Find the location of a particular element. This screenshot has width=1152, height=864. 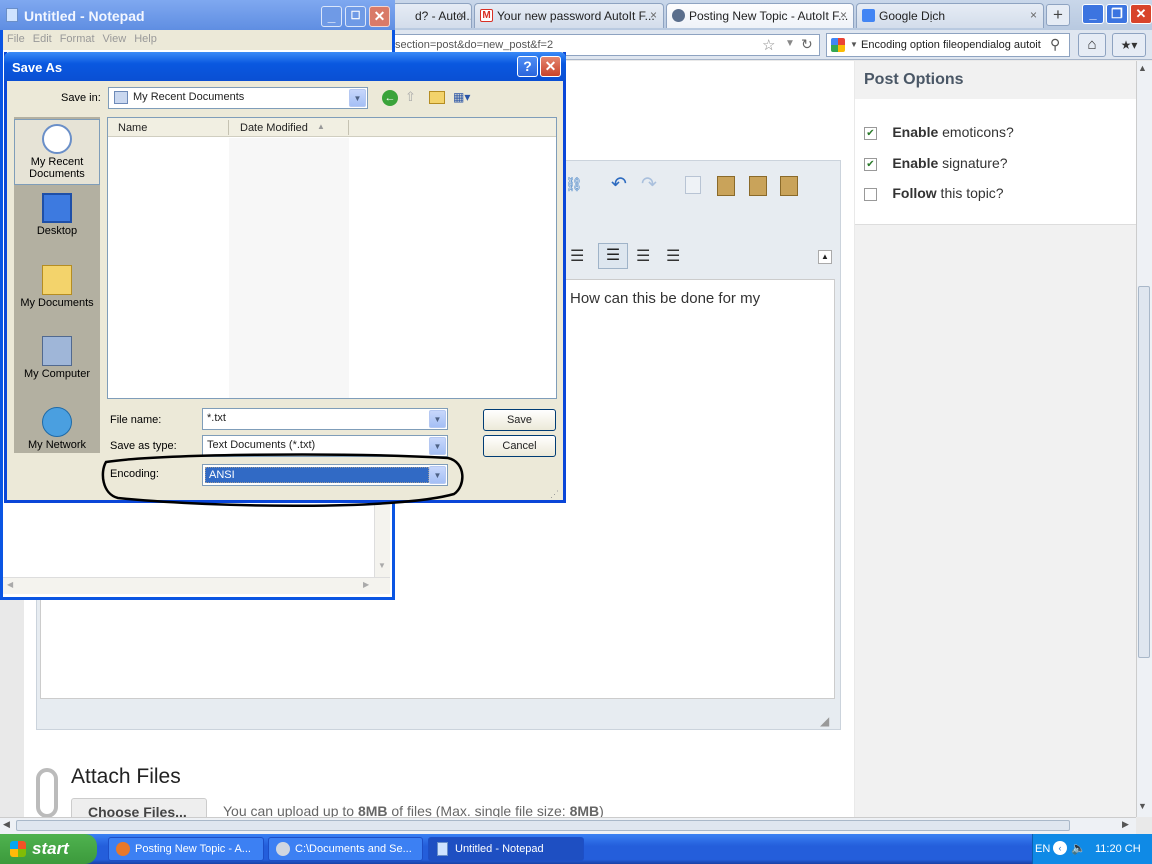

bookmark-star-icon: ☆ is located at coordinates (768, 45).